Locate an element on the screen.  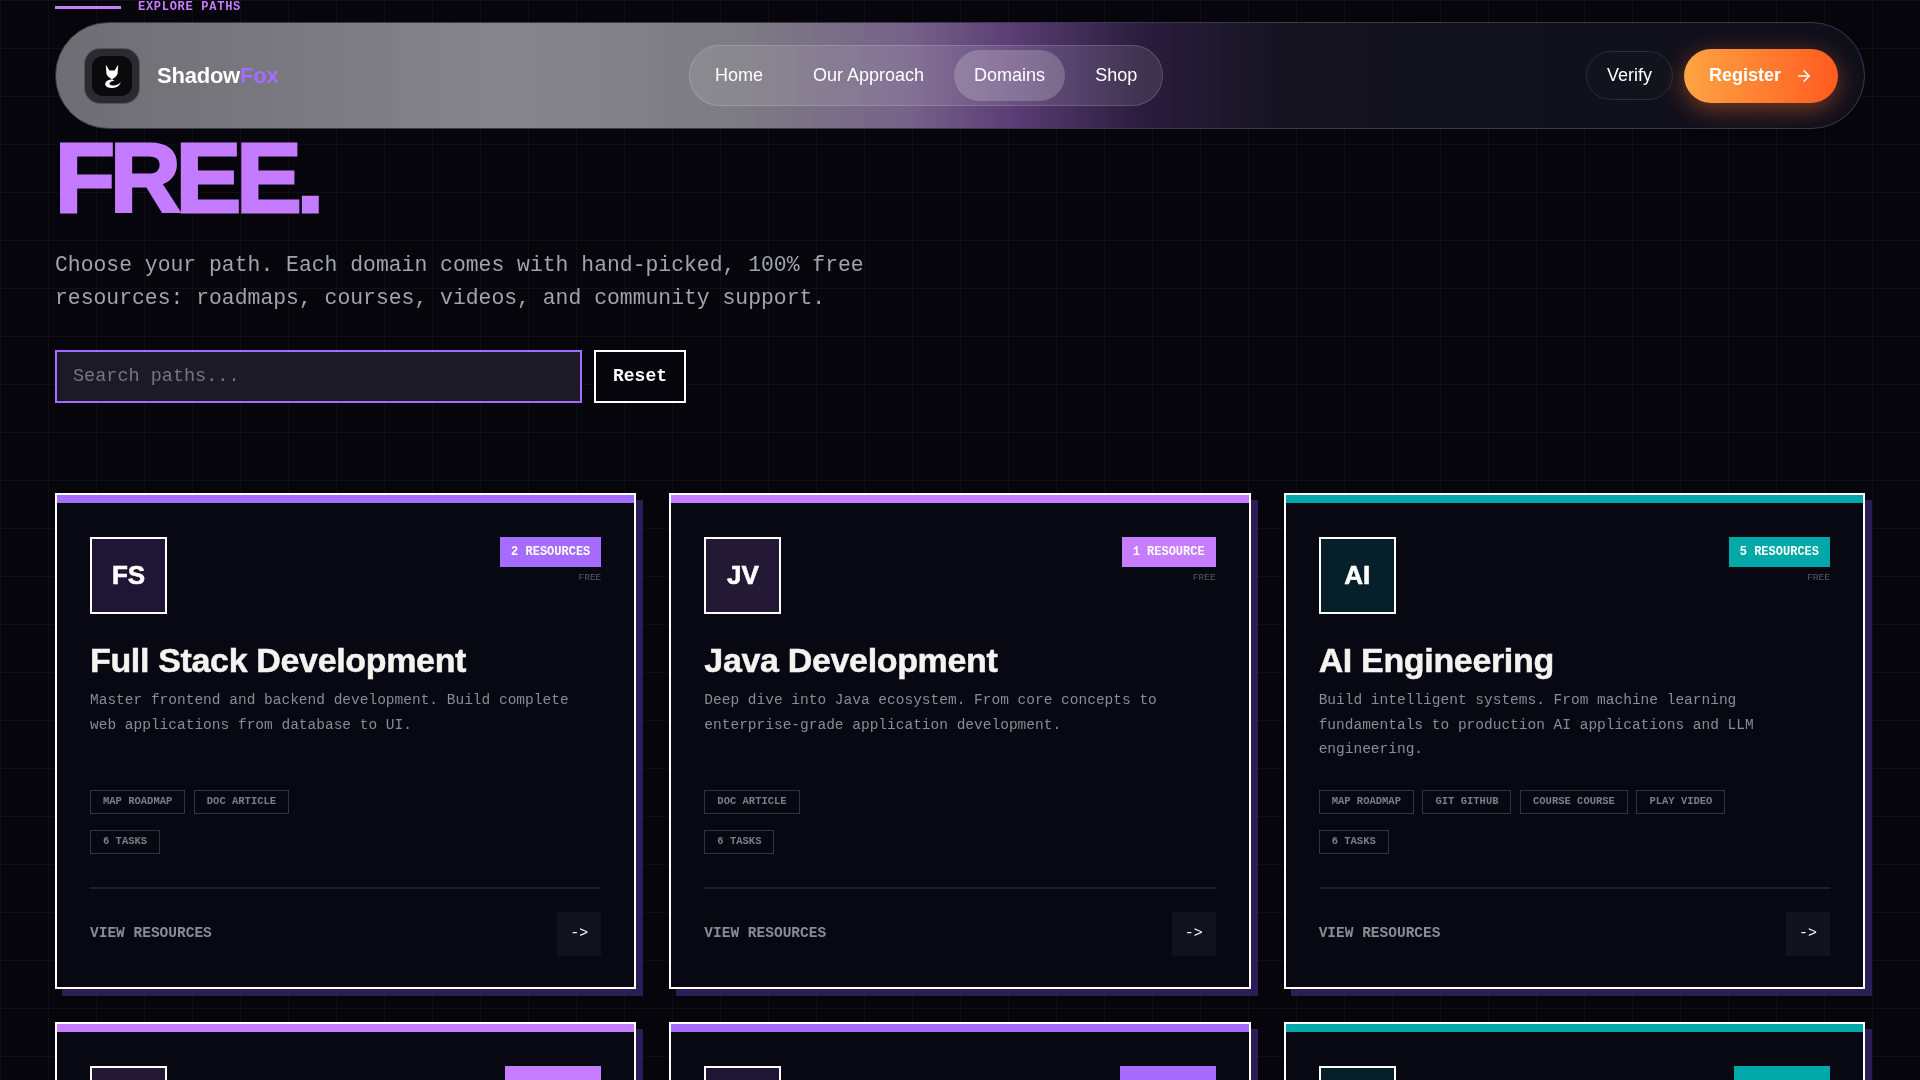
resource-count-badge: 1 RESOURCE is located at coordinates (1168, 552).